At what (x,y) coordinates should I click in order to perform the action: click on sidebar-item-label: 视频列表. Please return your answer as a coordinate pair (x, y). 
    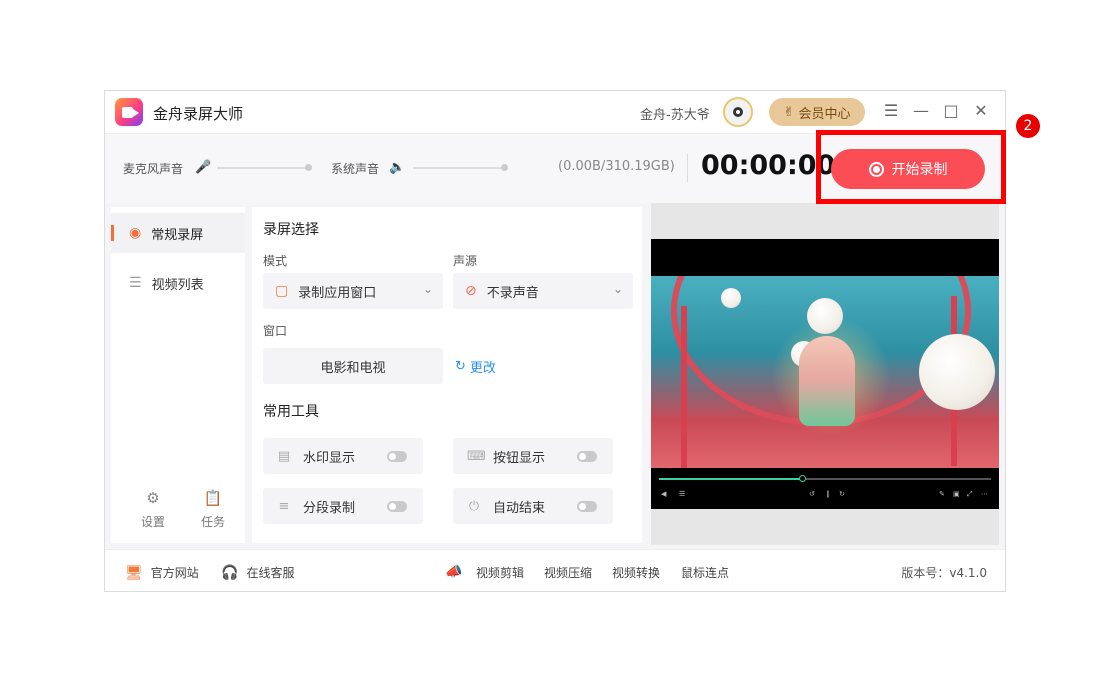
    Looking at the image, I should click on (177, 285).